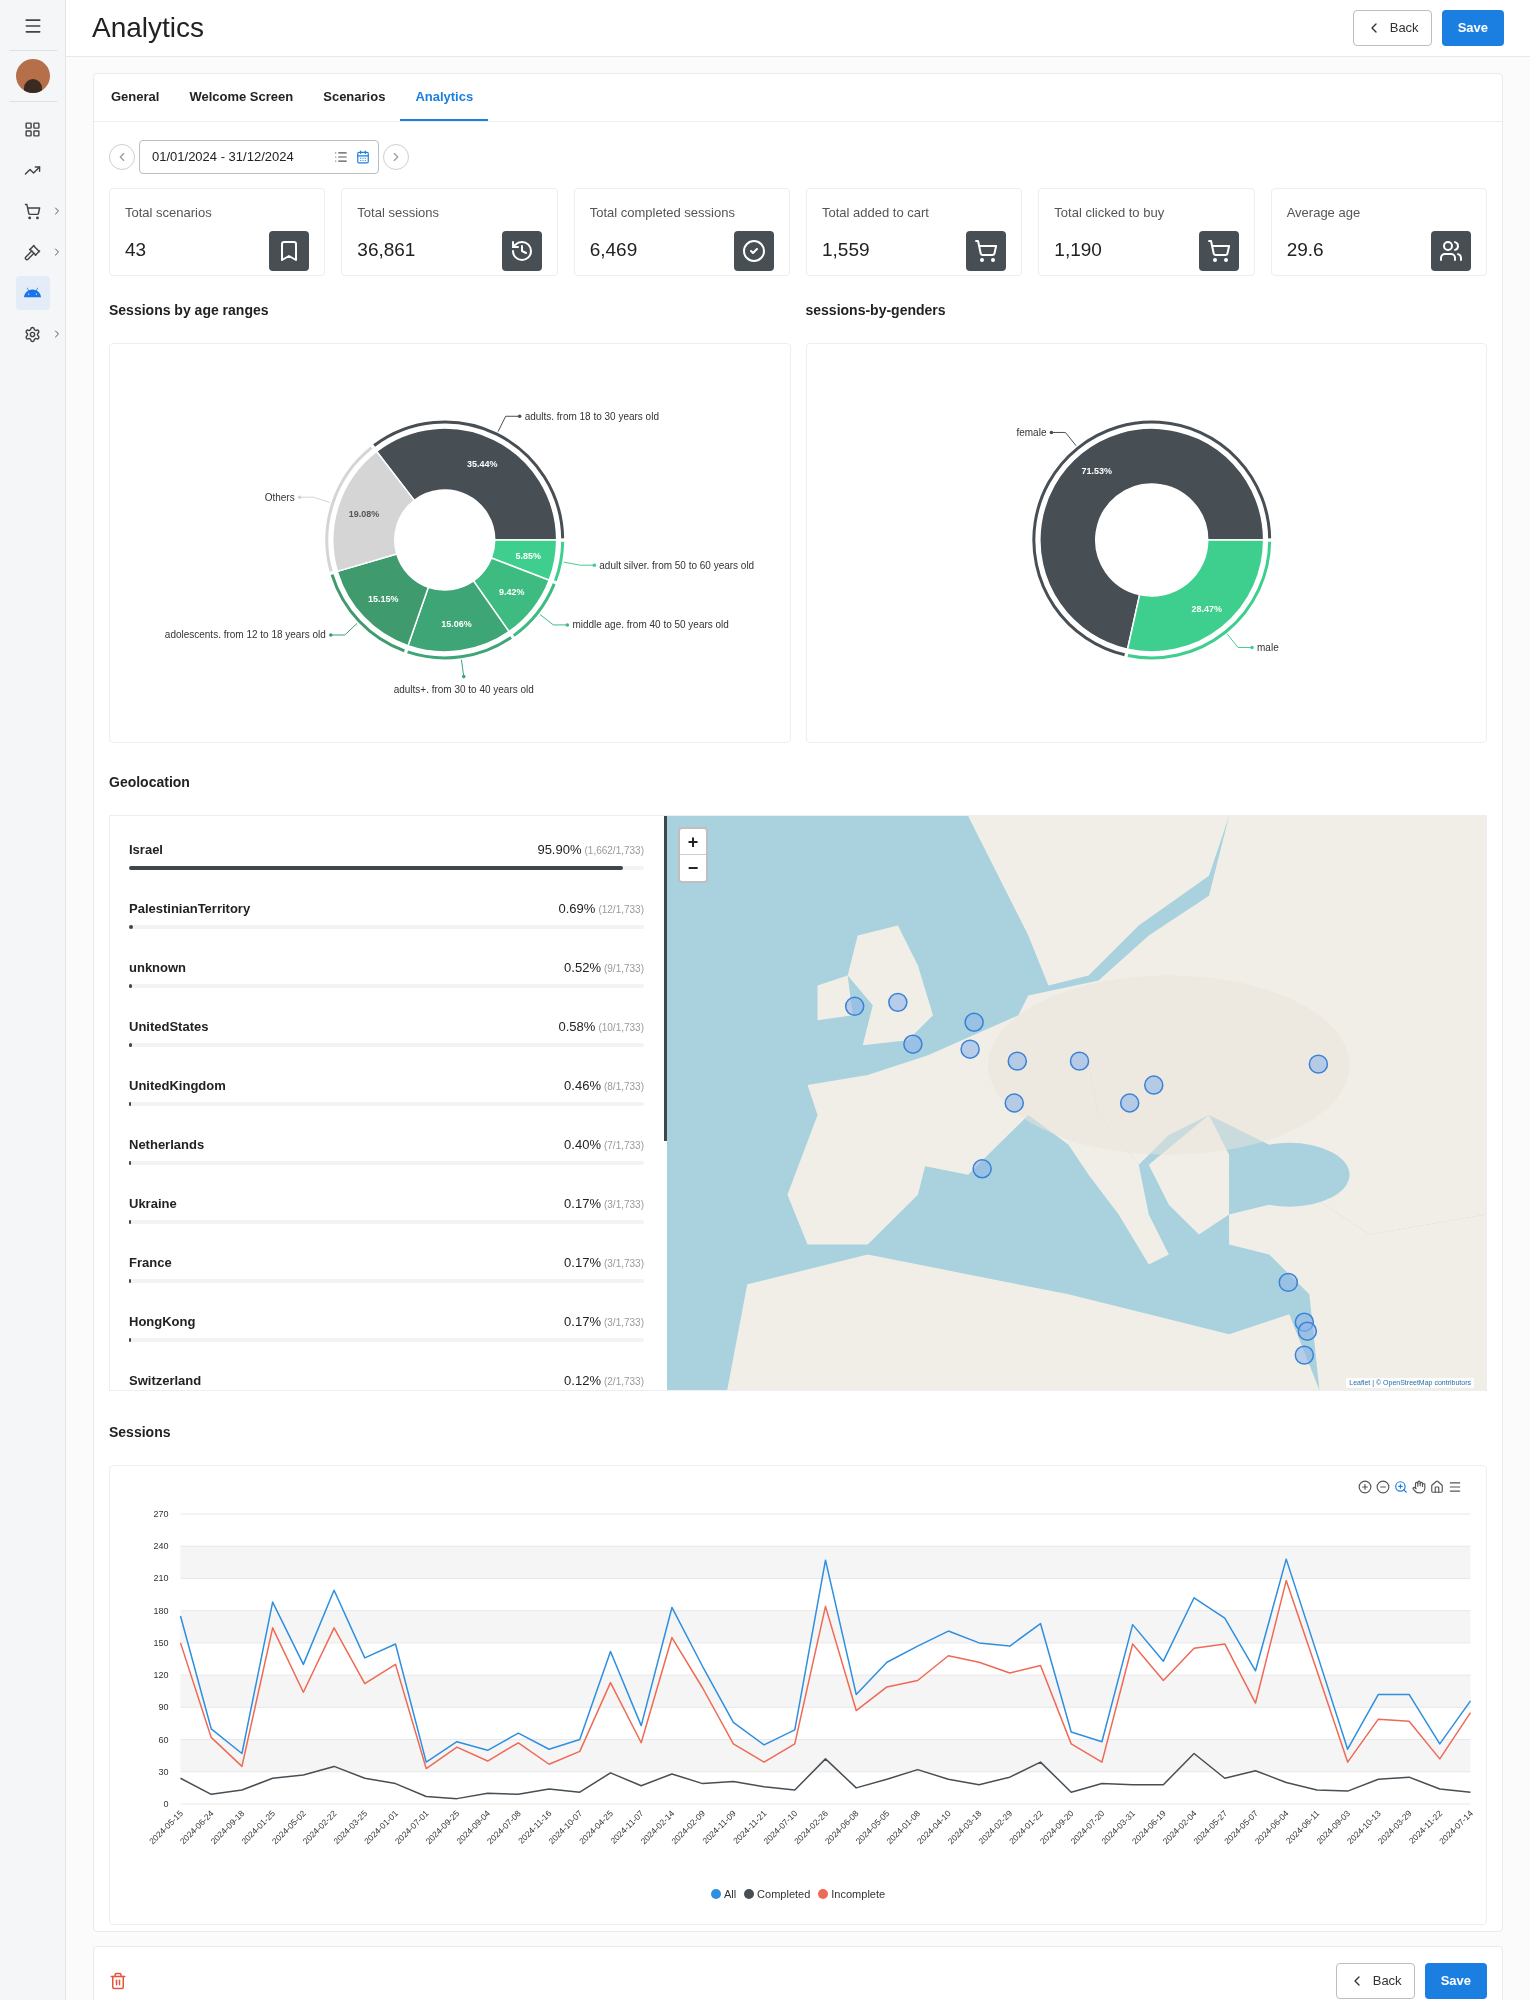 This screenshot has width=1530, height=2000. I want to click on share-count: (10/1,733), so click(621, 1028).